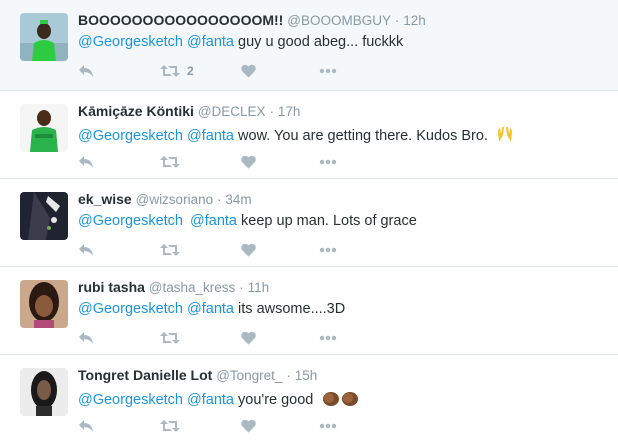 The height and width of the screenshot is (443, 618). I want to click on clapping-hands-emoji, so click(341, 400).